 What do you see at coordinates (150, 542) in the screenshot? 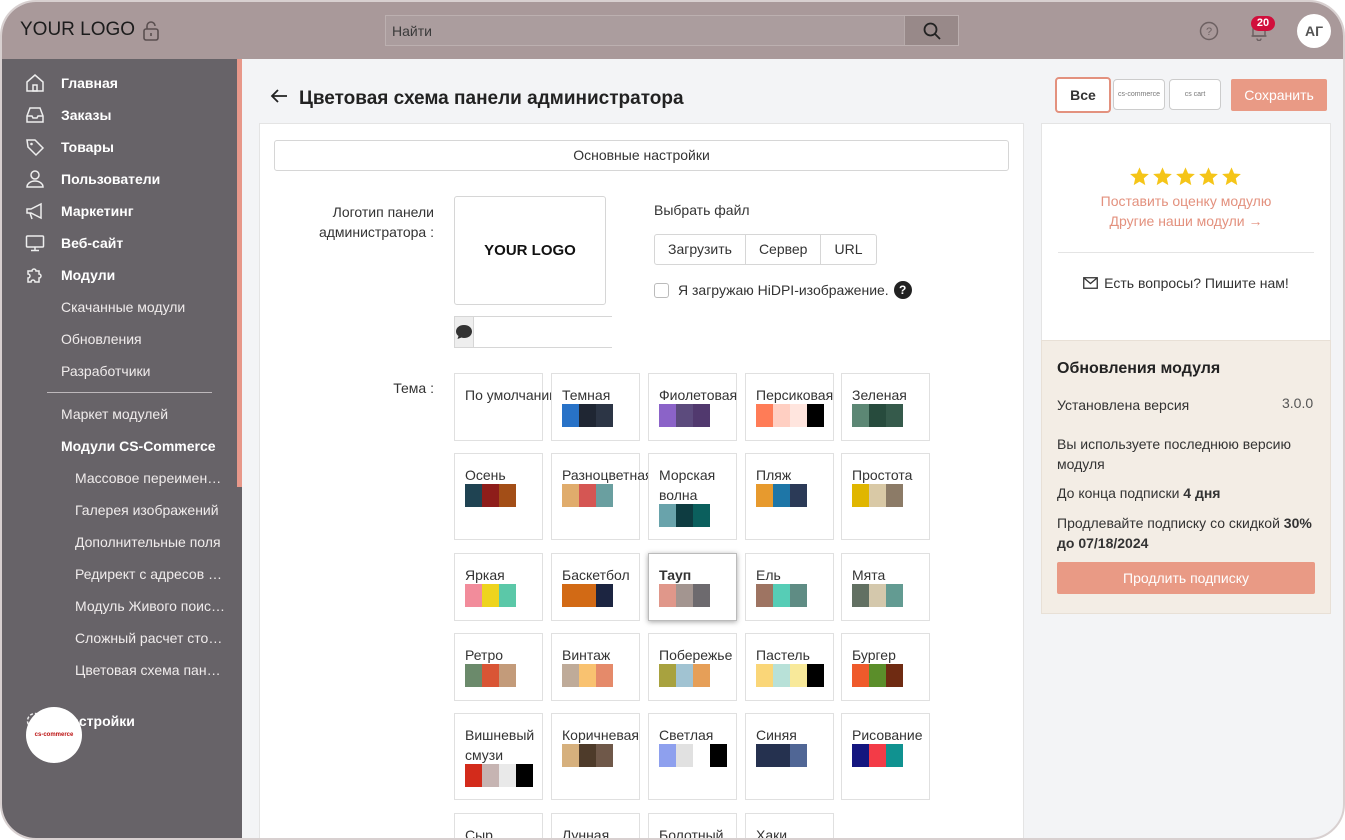
I see `sidebar-module-extra-fields: Дополнительные поля` at bounding box center [150, 542].